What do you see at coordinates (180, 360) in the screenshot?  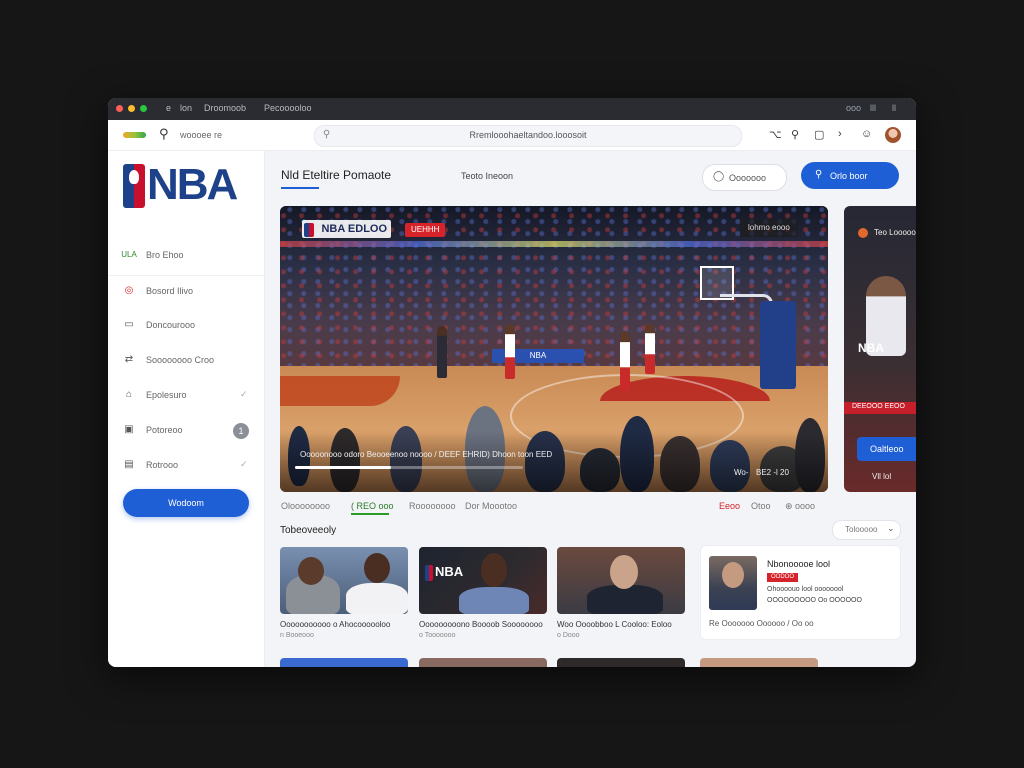 I see `sidebar-item-label: Soooooooo Croo` at bounding box center [180, 360].